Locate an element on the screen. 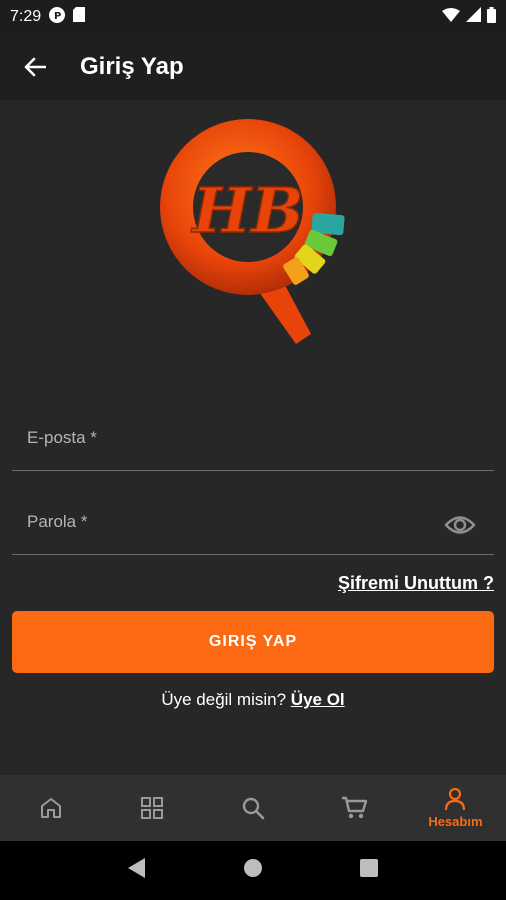  nav-categories is located at coordinates (151, 808).